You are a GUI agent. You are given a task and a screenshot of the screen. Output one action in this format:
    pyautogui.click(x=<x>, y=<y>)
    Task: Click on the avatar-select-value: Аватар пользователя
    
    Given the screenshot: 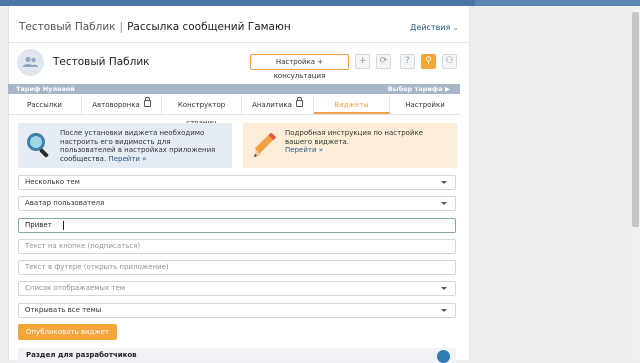 What is the action you would take?
    pyautogui.click(x=65, y=203)
    